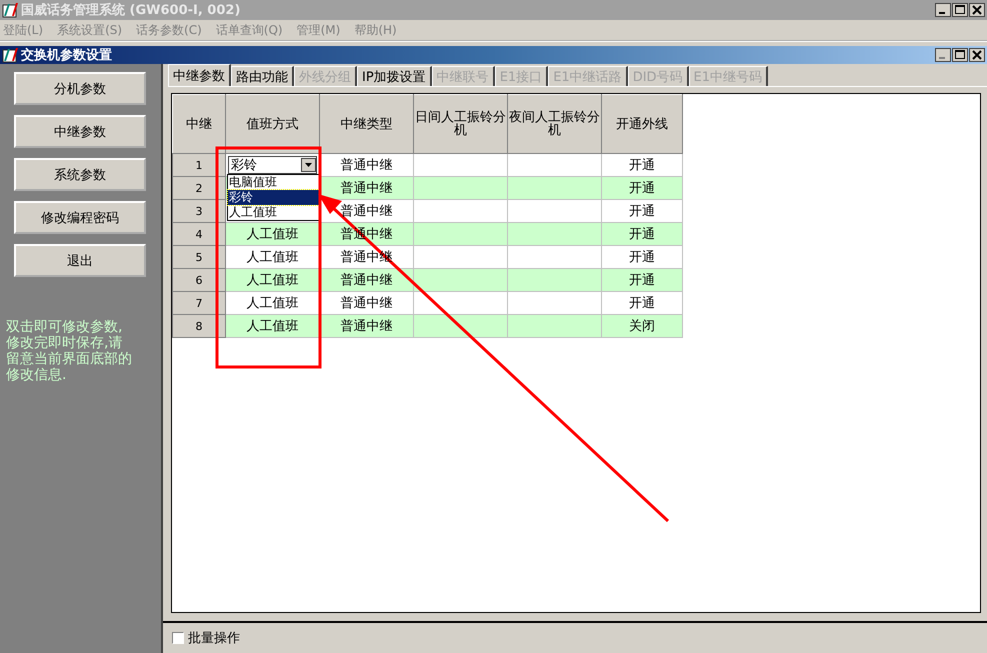 The image size is (987, 653). I want to click on table-cell: 关闭, so click(642, 326).